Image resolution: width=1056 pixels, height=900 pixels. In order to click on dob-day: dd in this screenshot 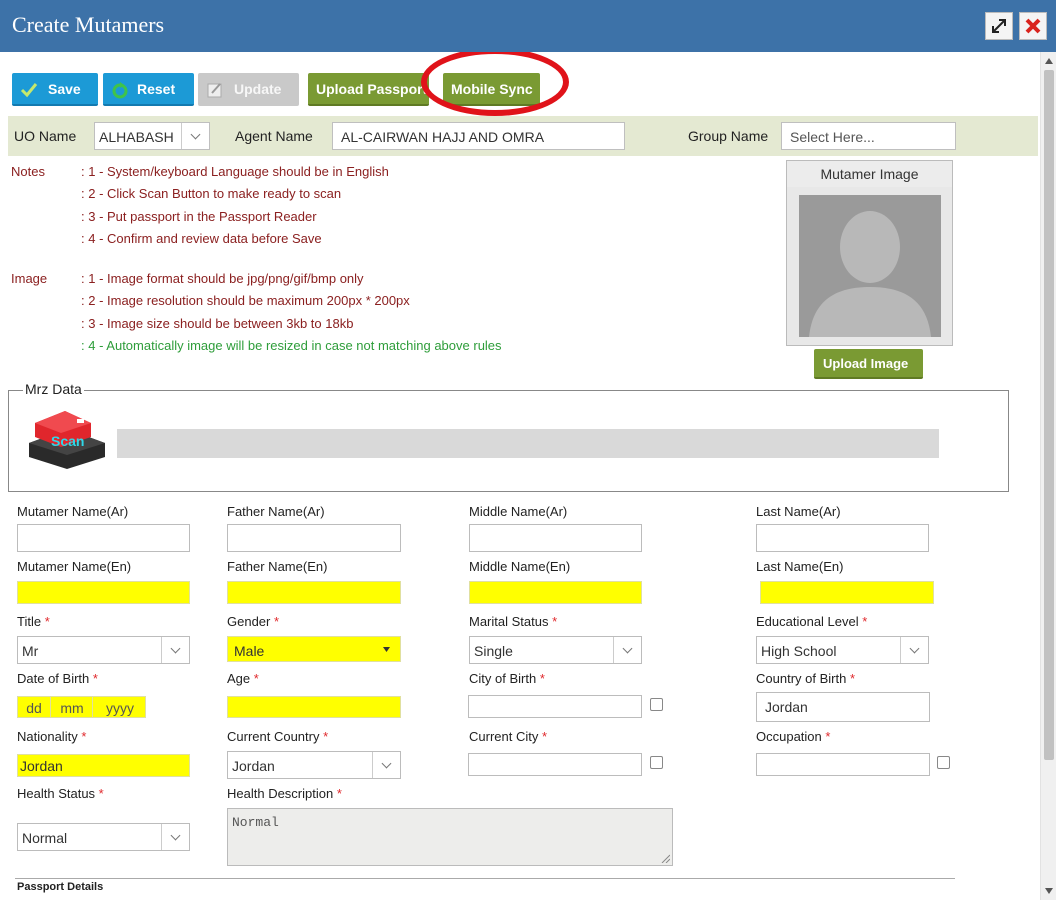, I will do `click(34, 707)`.